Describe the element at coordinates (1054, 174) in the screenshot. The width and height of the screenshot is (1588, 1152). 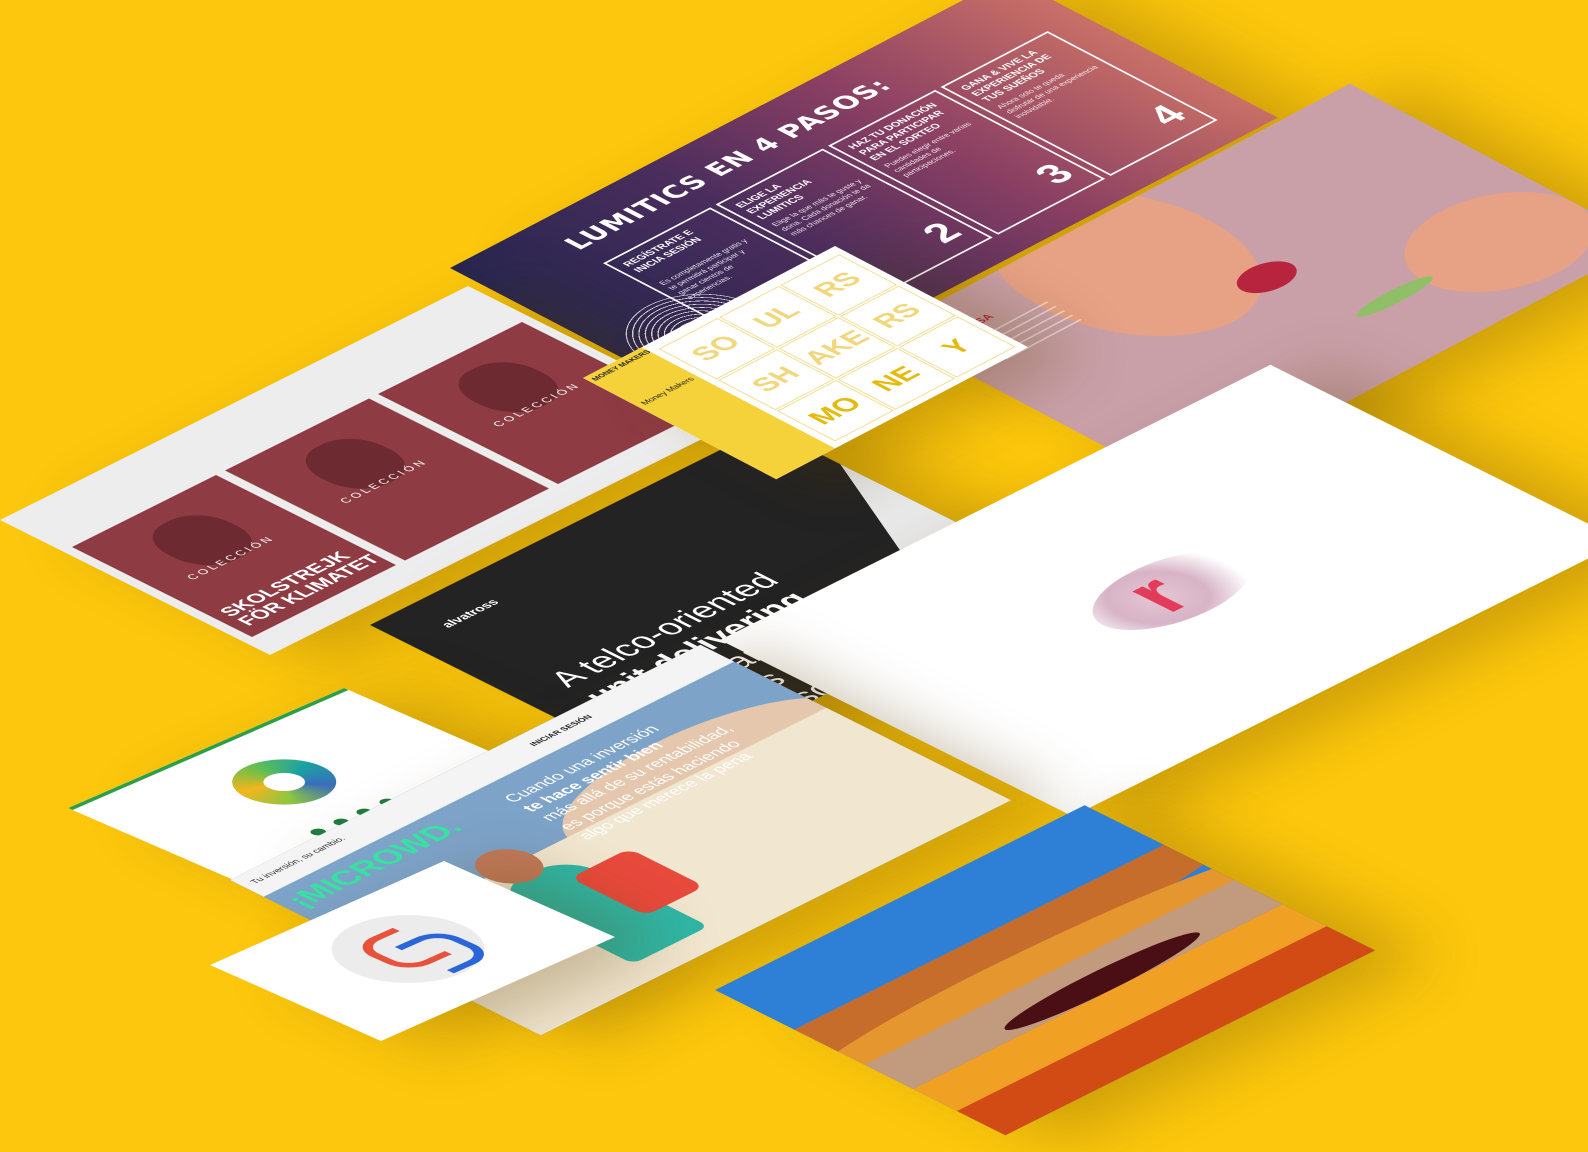
I see `step-number: 3` at that location.